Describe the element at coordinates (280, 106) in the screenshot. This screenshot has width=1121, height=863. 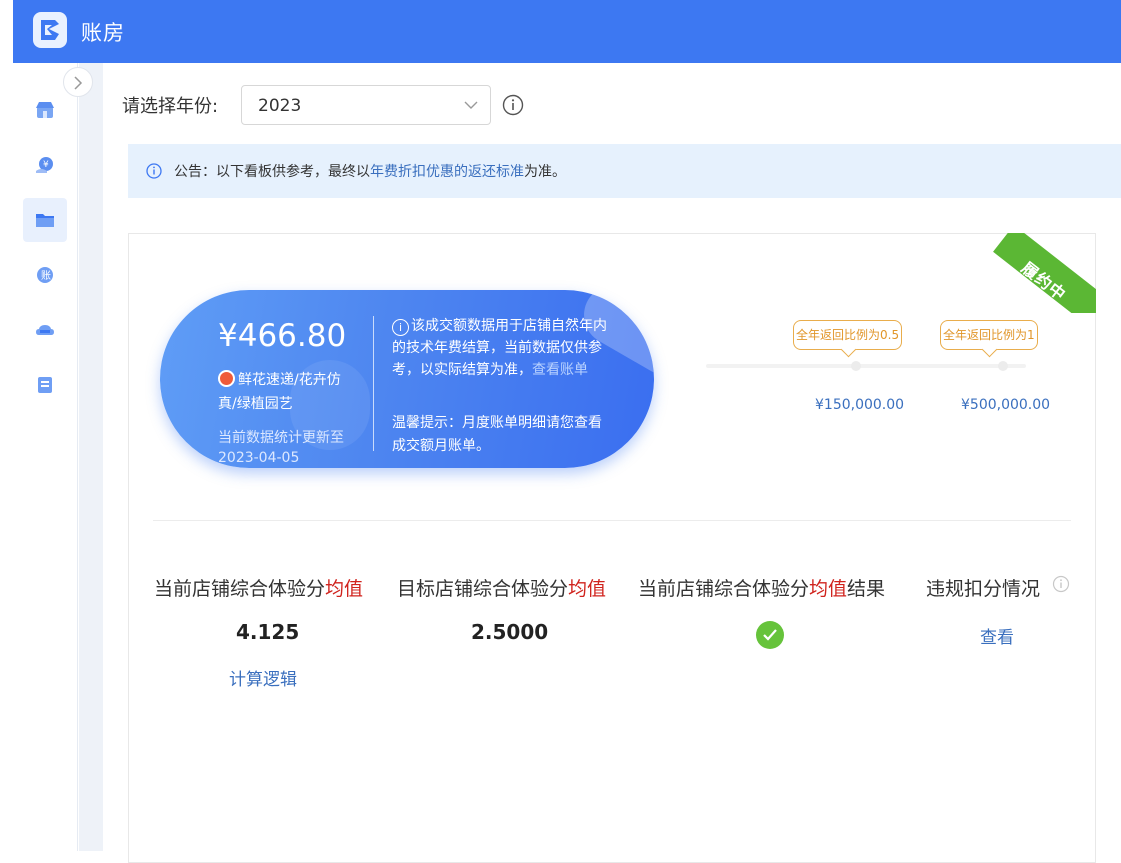
I see `year-select-value: 2023` at that location.